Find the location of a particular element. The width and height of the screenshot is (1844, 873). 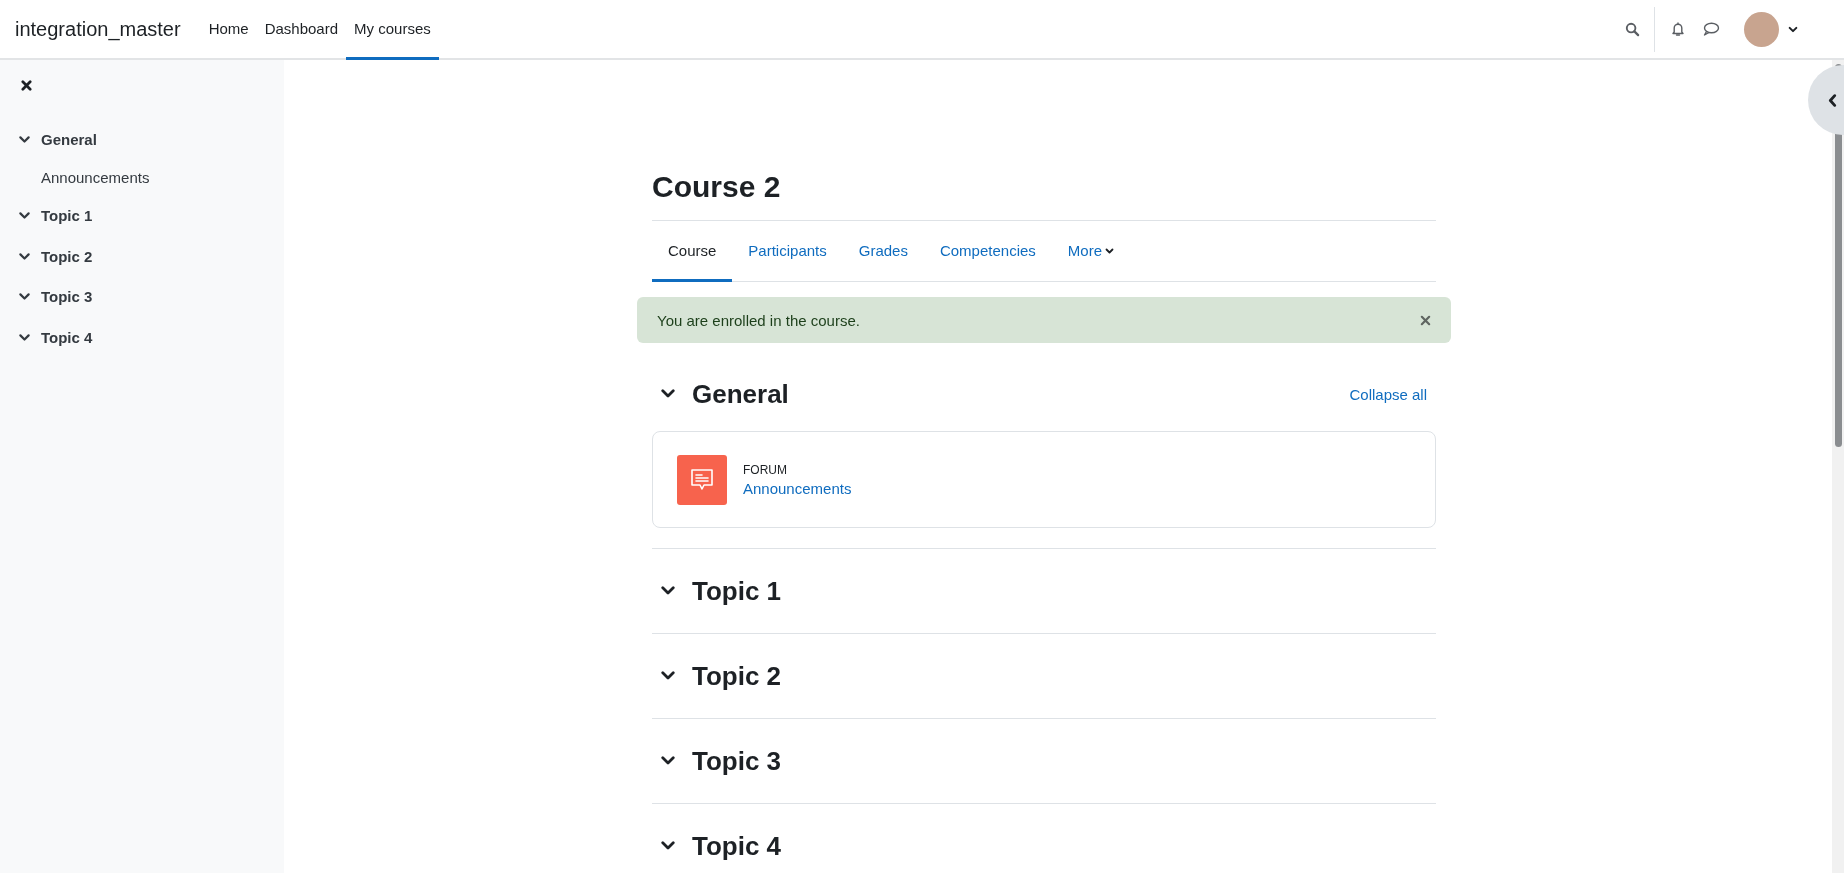

tab: Competencies is located at coordinates (987, 251).